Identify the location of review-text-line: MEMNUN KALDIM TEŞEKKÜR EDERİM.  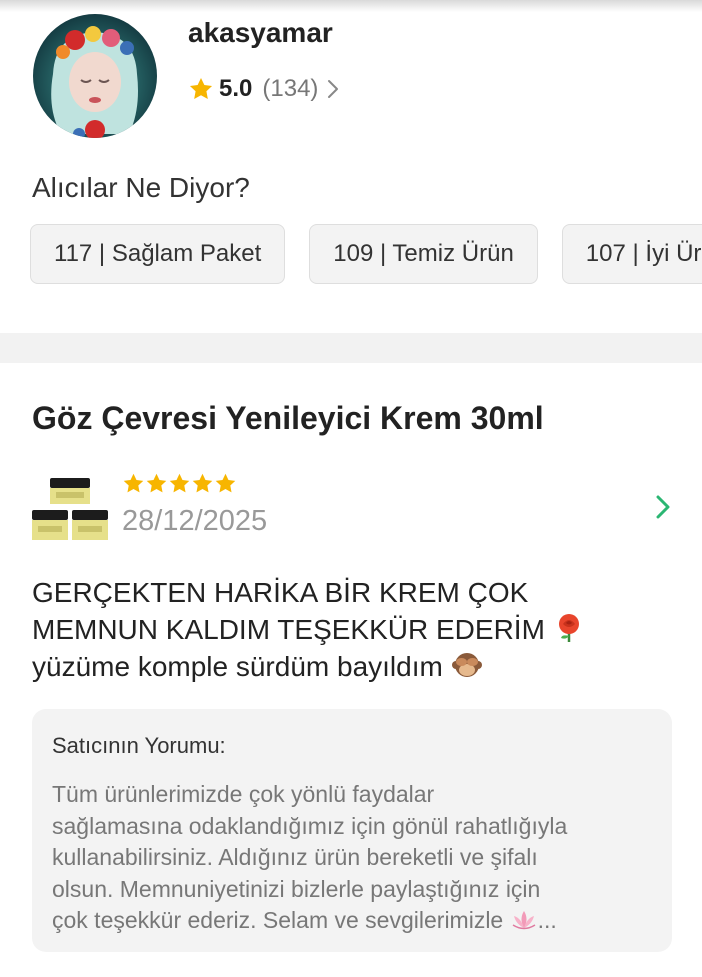
(352, 629).